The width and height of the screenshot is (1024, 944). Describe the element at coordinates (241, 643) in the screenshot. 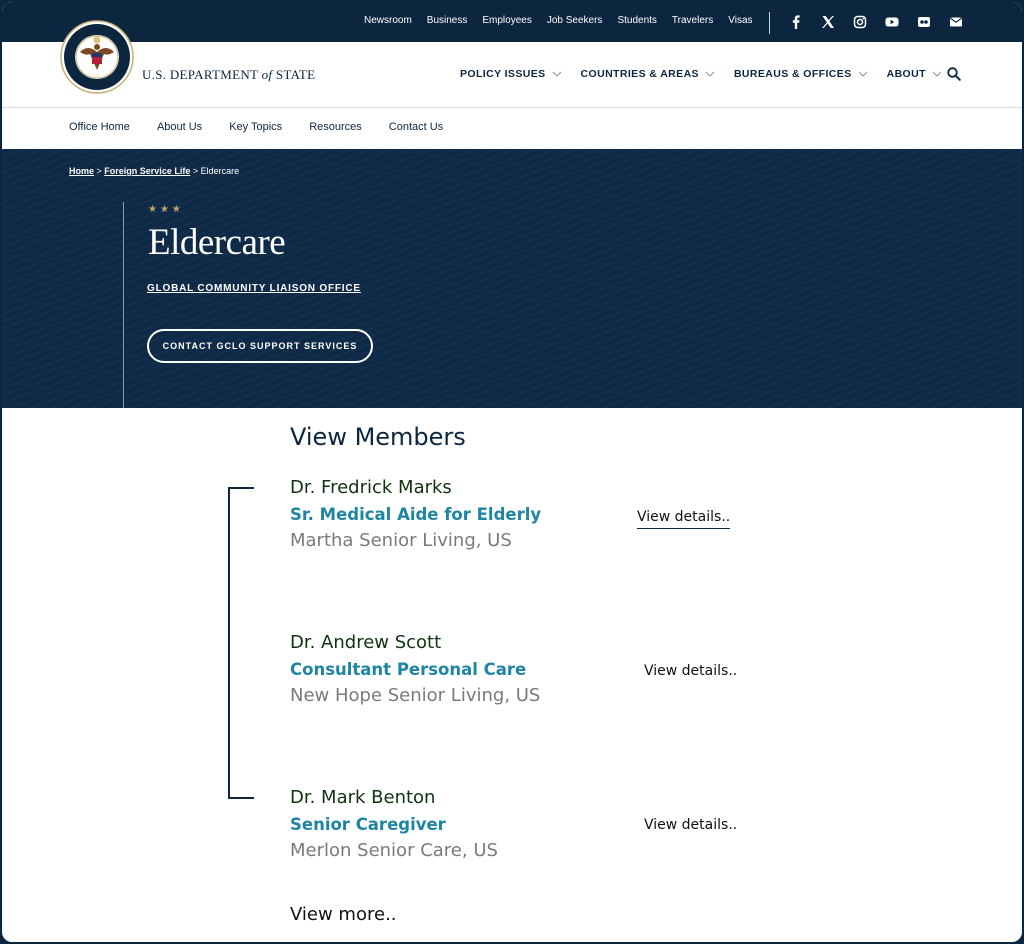

I see `members-bracket` at that location.